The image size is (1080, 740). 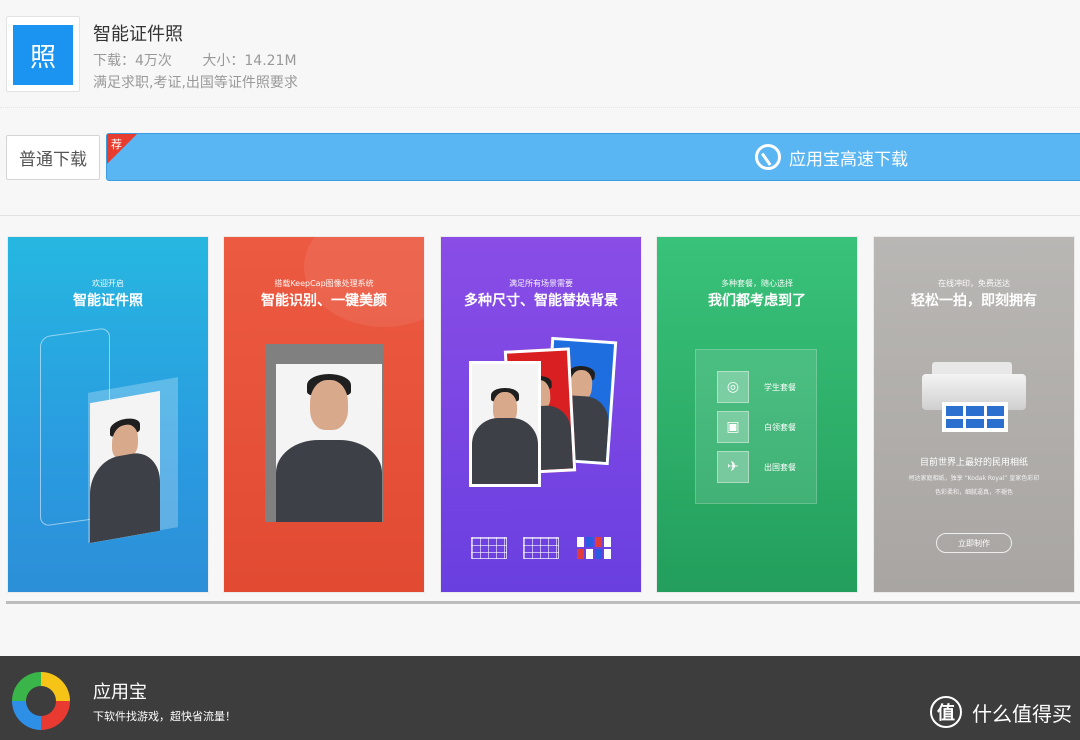 What do you see at coordinates (594, 548) in the screenshot?
I see `color-grid-icon` at bounding box center [594, 548].